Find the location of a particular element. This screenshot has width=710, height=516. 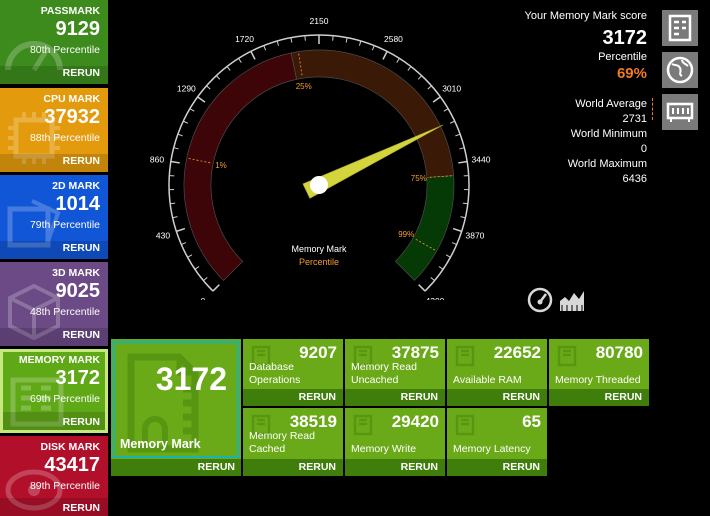

sidebar-item-percentile: 80th Percentile is located at coordinates (64, 50).